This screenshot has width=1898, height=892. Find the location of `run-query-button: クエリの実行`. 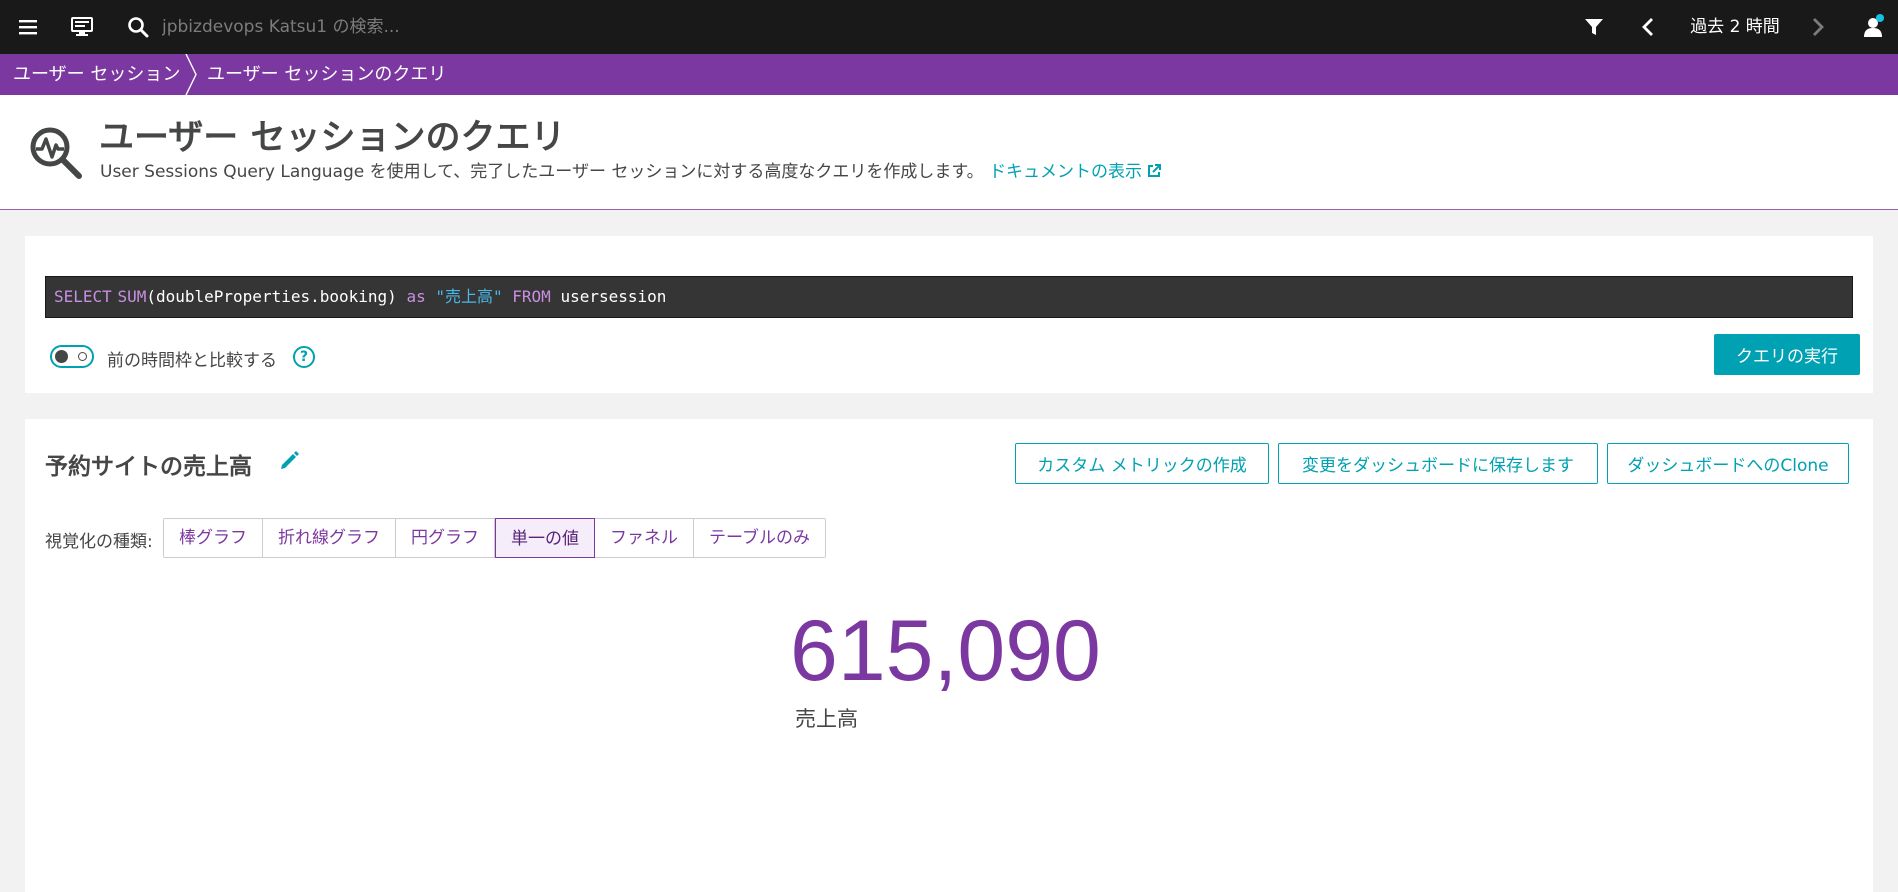

run-query-button: クエリの実行 is located at coordinates (1787, 354).